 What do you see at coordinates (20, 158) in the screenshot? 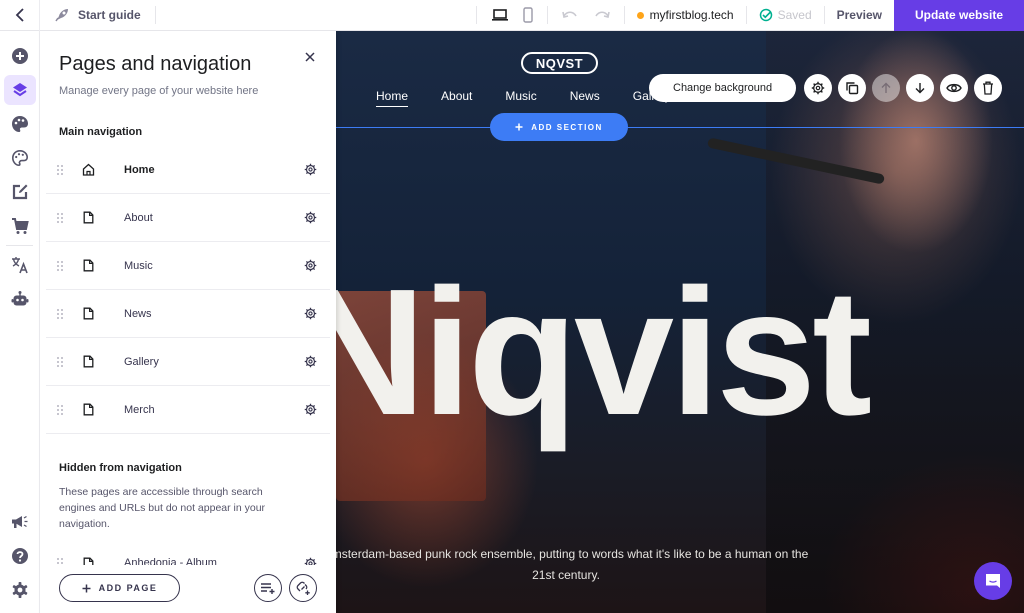
I see `rail-templates` at bounding box center [20, 158].